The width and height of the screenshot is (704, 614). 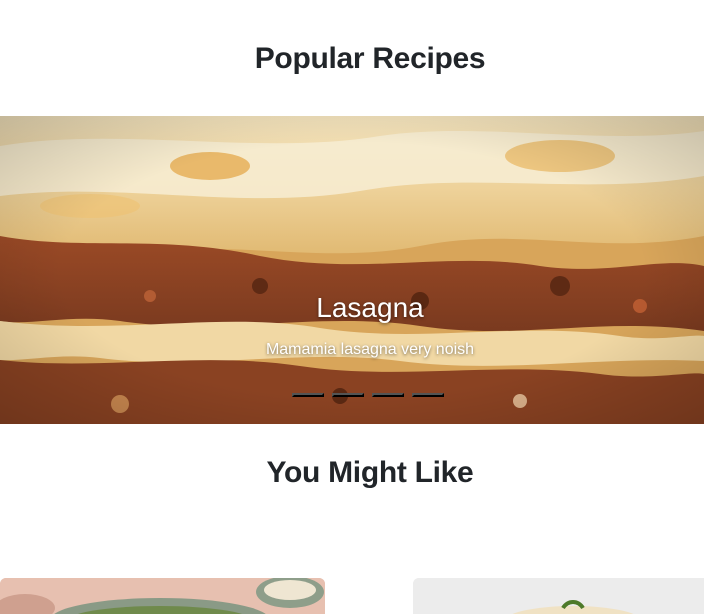 What do you see at coordinates (370, 307) in the screenshot?
I see `slide-title: Lasagna` at bounding box center [370, 307].